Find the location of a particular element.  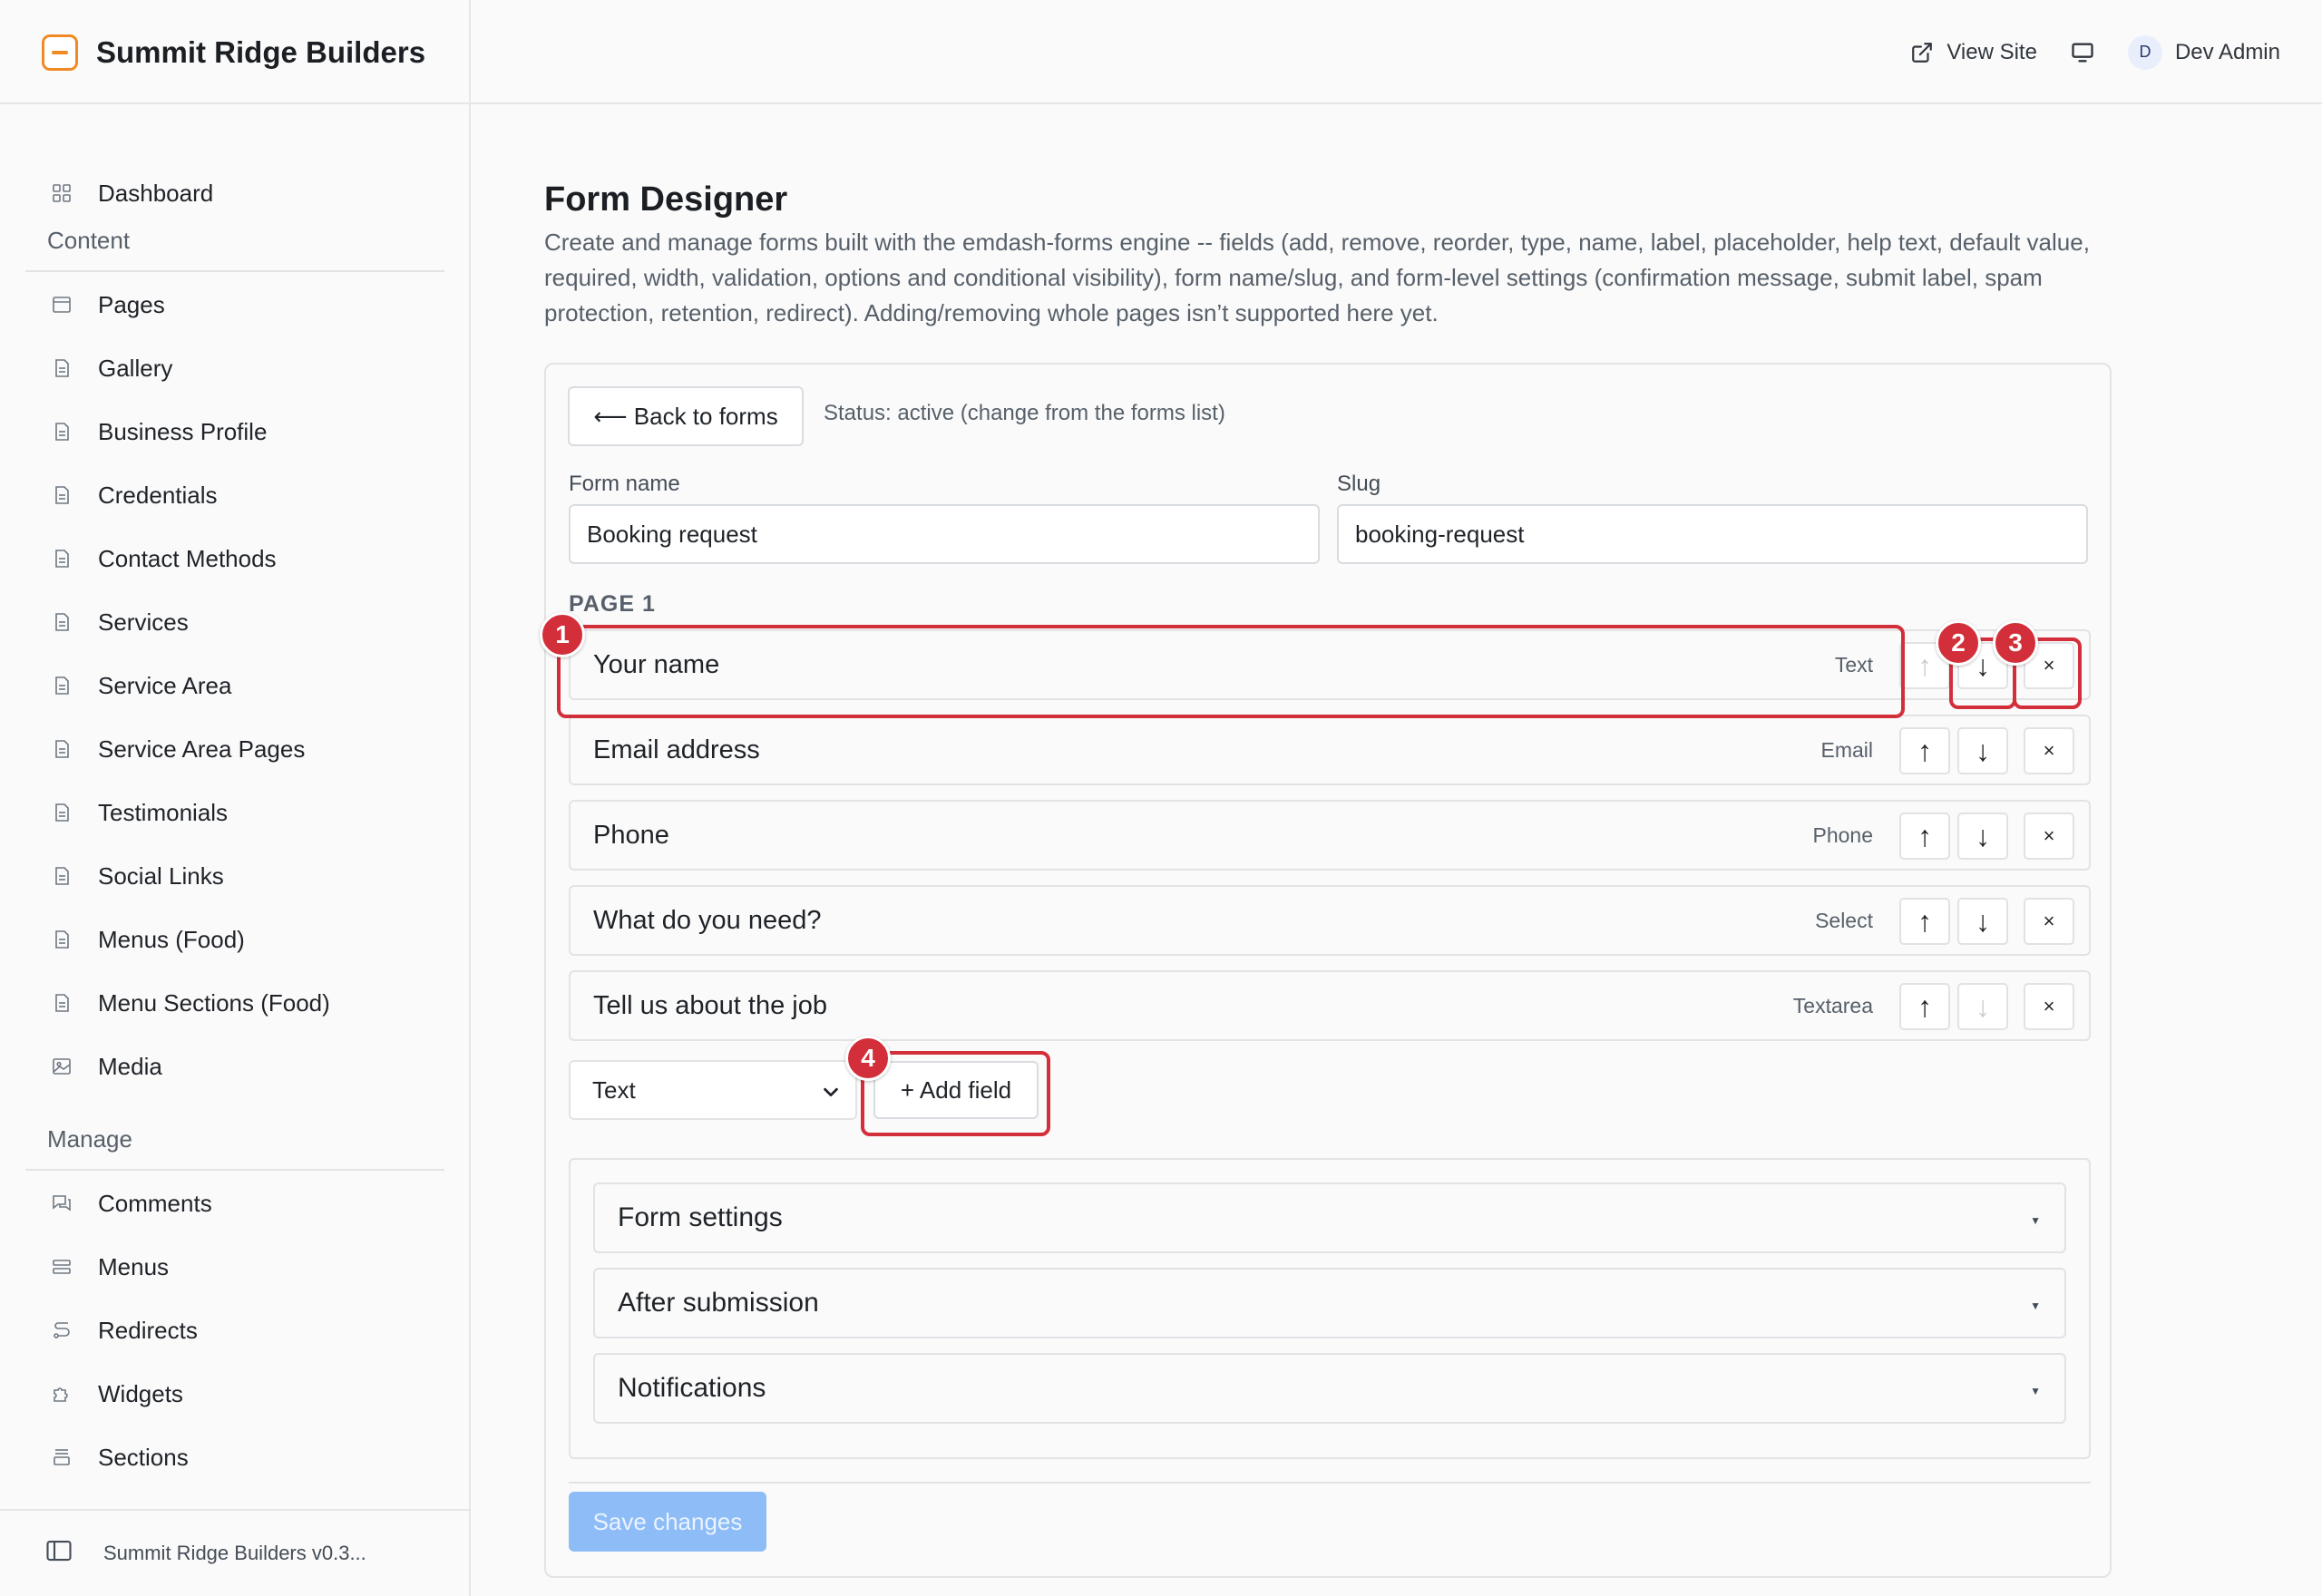

after-submission-accordion: After submission ▼ is located at coordinates (1330, 1303).